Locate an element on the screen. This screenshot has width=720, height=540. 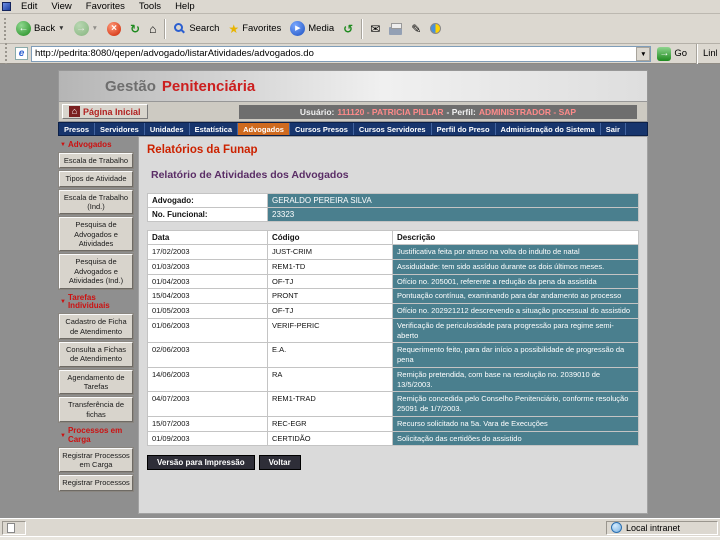
go-button: → Go is located at coordinates (672, 53).